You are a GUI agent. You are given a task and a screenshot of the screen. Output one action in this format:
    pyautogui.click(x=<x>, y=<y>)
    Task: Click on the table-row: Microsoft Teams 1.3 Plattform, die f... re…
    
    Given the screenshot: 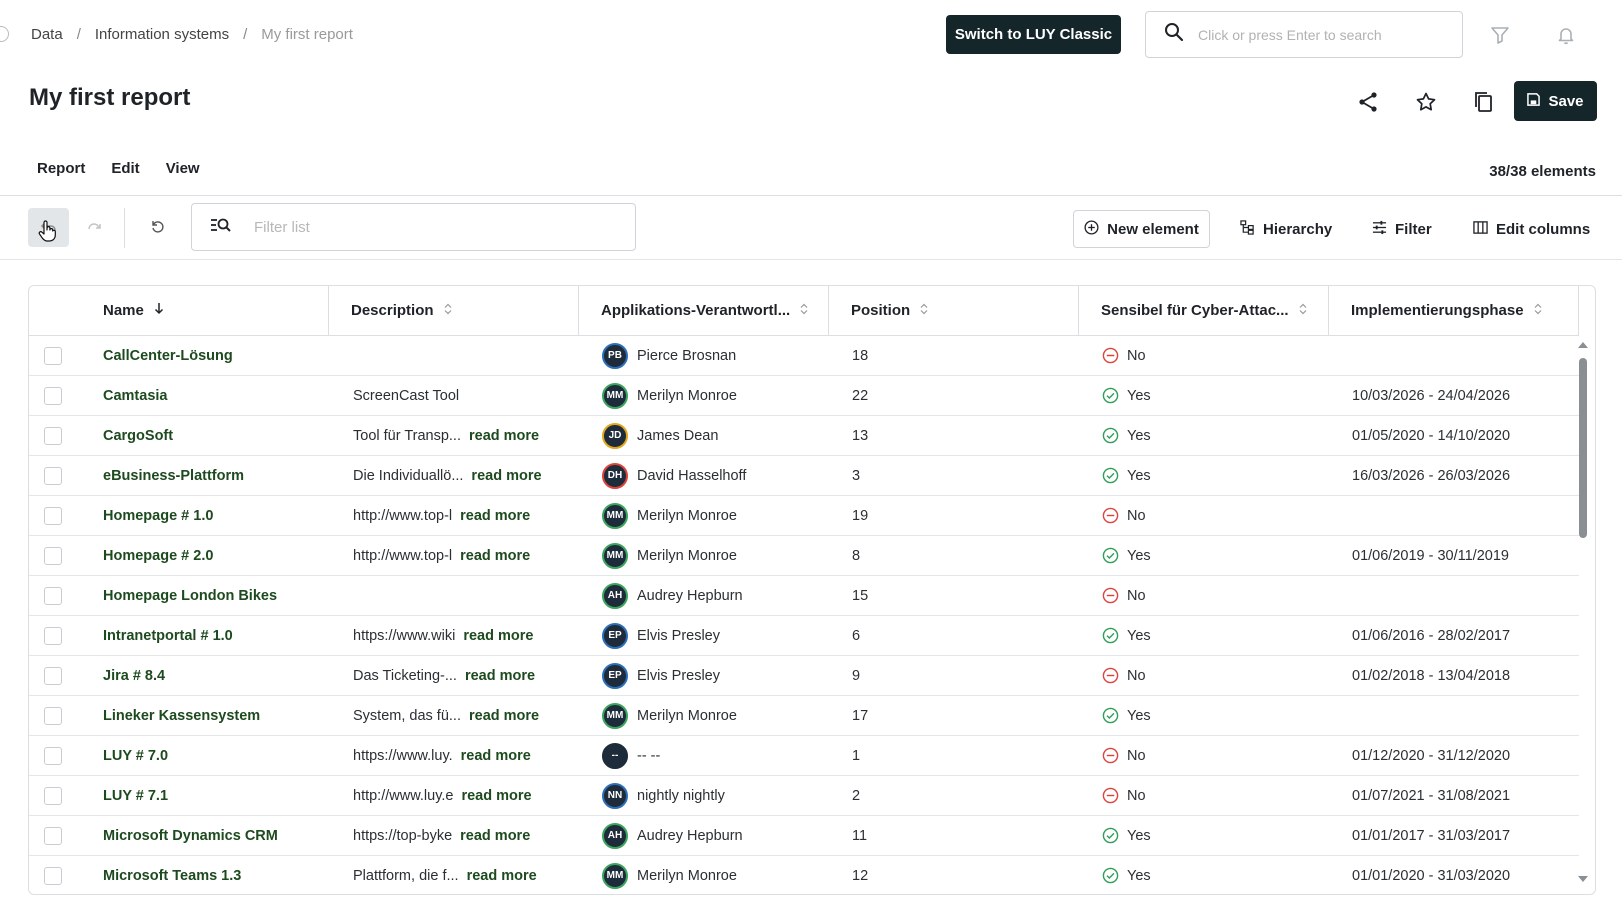 What is the action you would take?
    pyautogui.click(x=804, y=875)
    